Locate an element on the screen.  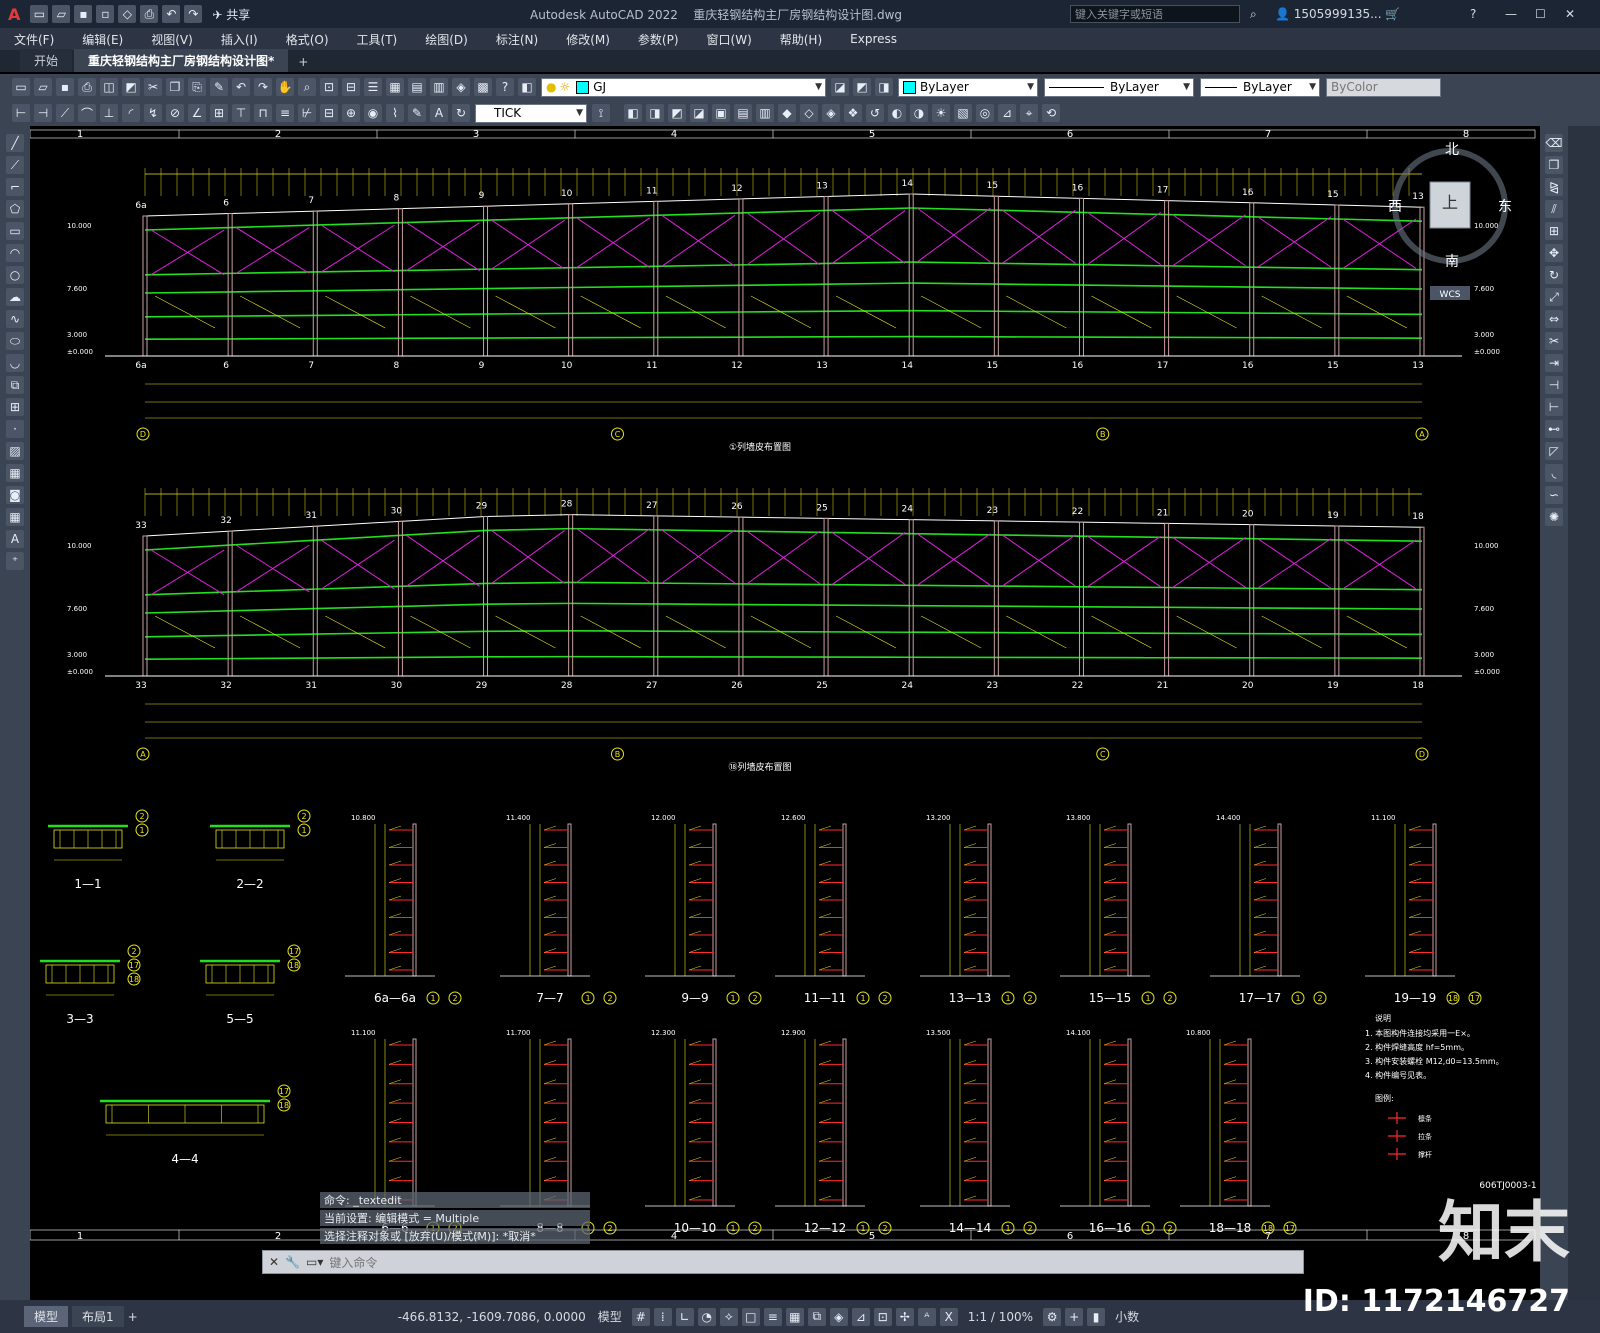
gear-icon: ⚙ is located at coordinates (1052, 1316).